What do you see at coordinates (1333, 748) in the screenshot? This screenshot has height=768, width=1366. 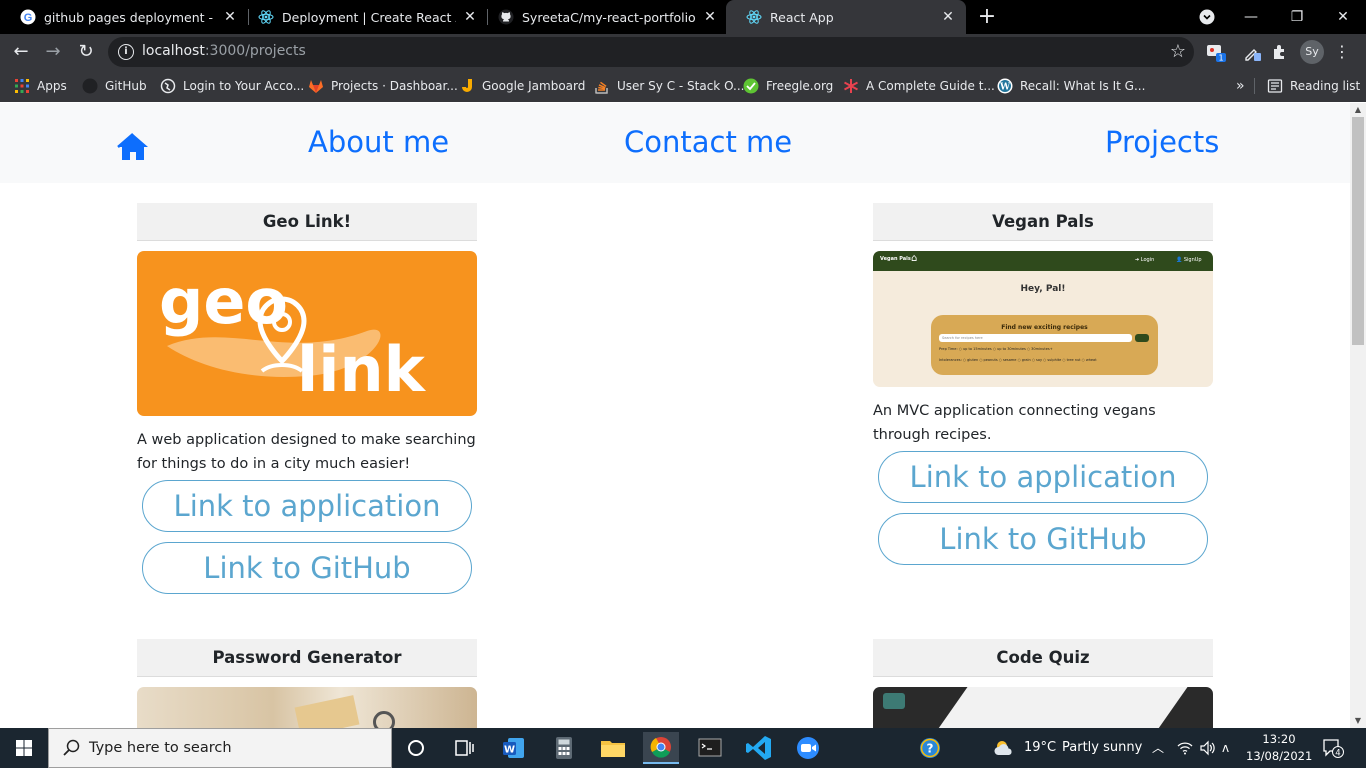 I see `notification-center-icon: 4` at bounding box center [1333, 748].